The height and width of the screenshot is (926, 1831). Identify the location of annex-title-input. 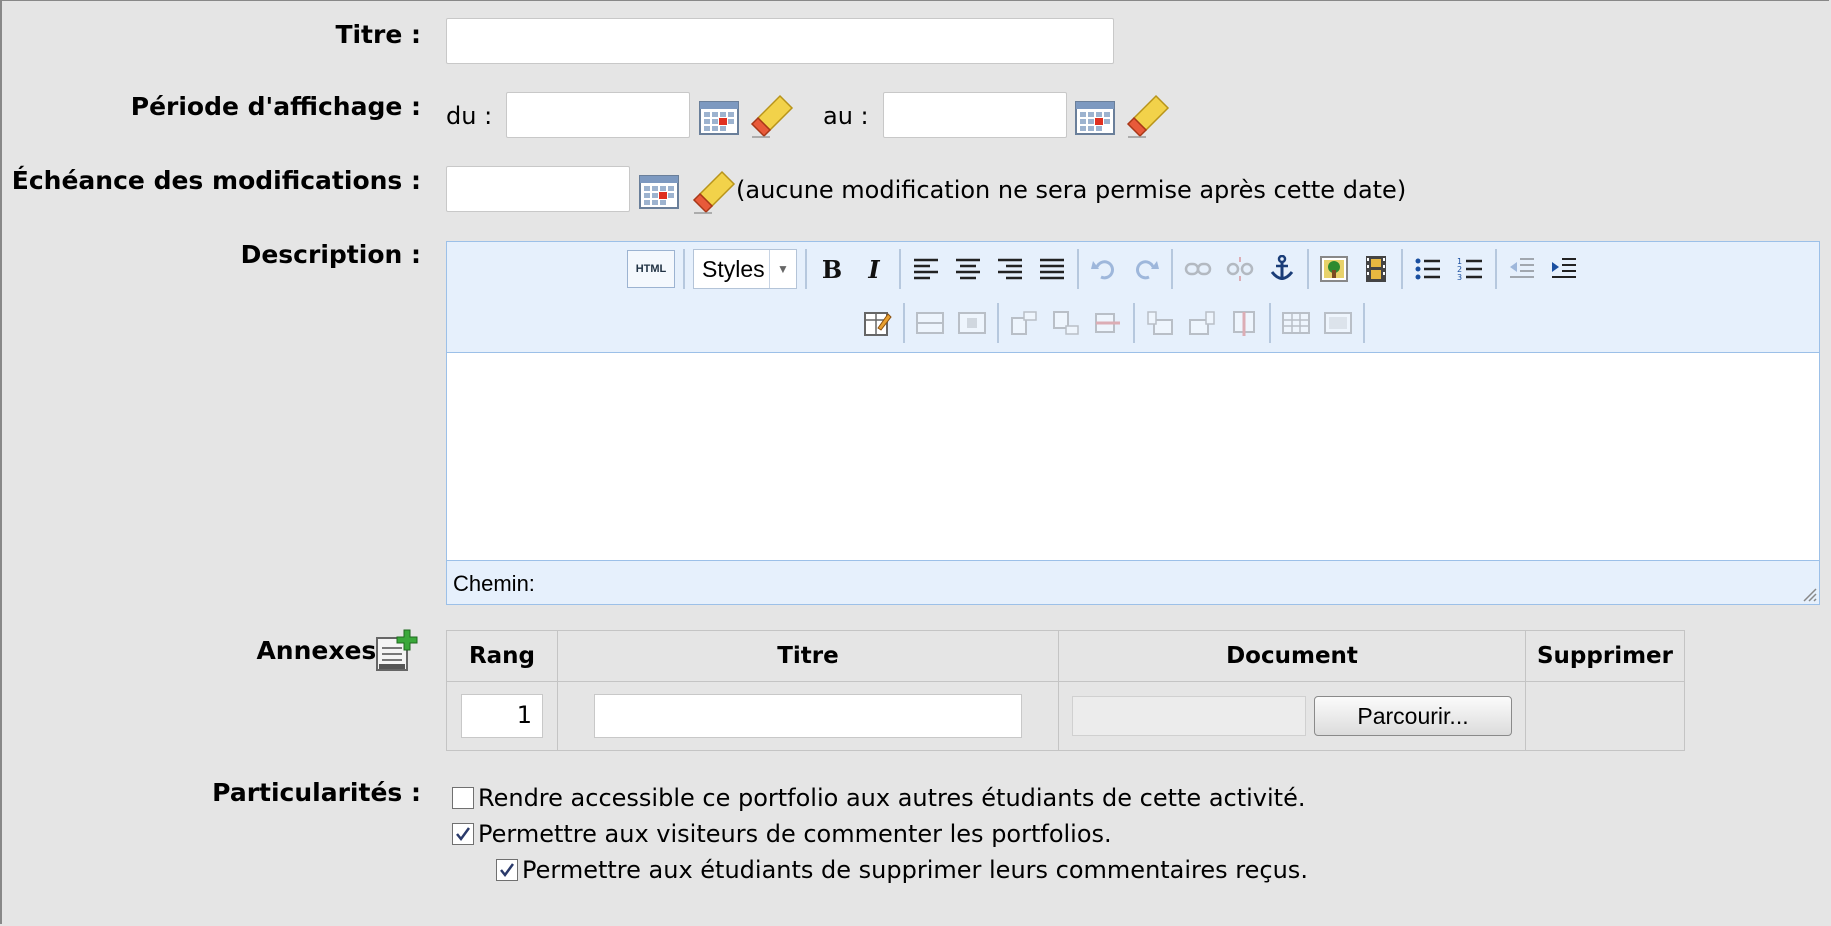
(808, 716).